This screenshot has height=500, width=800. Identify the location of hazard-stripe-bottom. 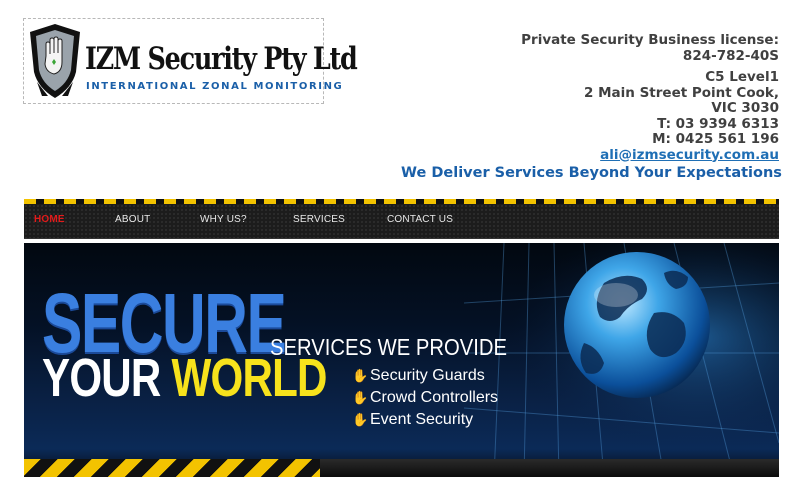
(172, 468).